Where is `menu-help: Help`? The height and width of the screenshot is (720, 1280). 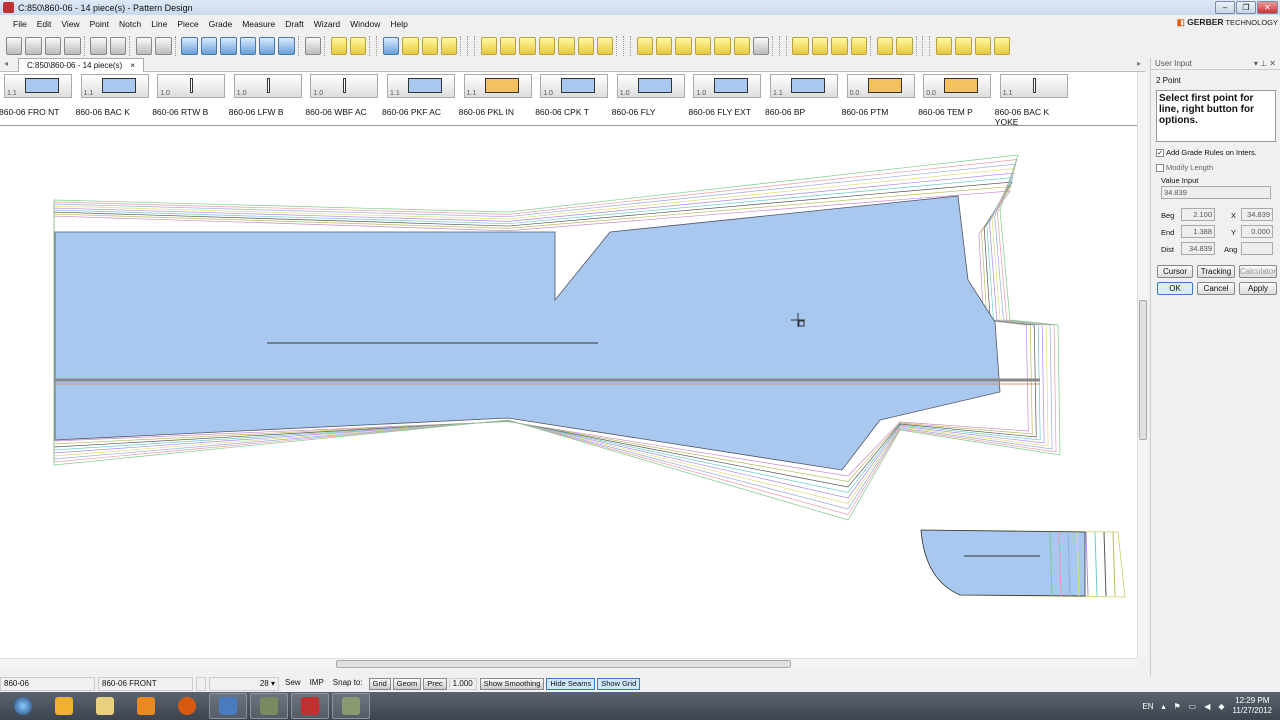
menu-help: Help is located at coordinates (398, 24).